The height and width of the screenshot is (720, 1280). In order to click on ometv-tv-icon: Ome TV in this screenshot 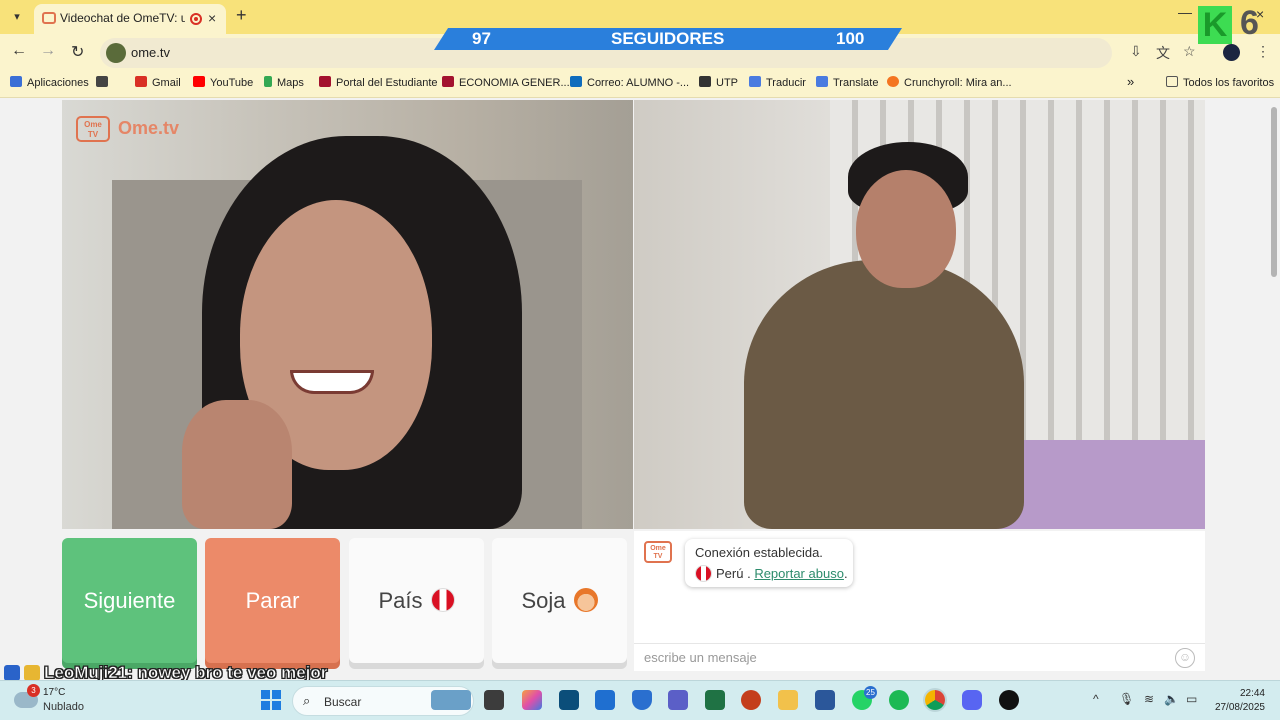, I will do `click(93, 129)`.